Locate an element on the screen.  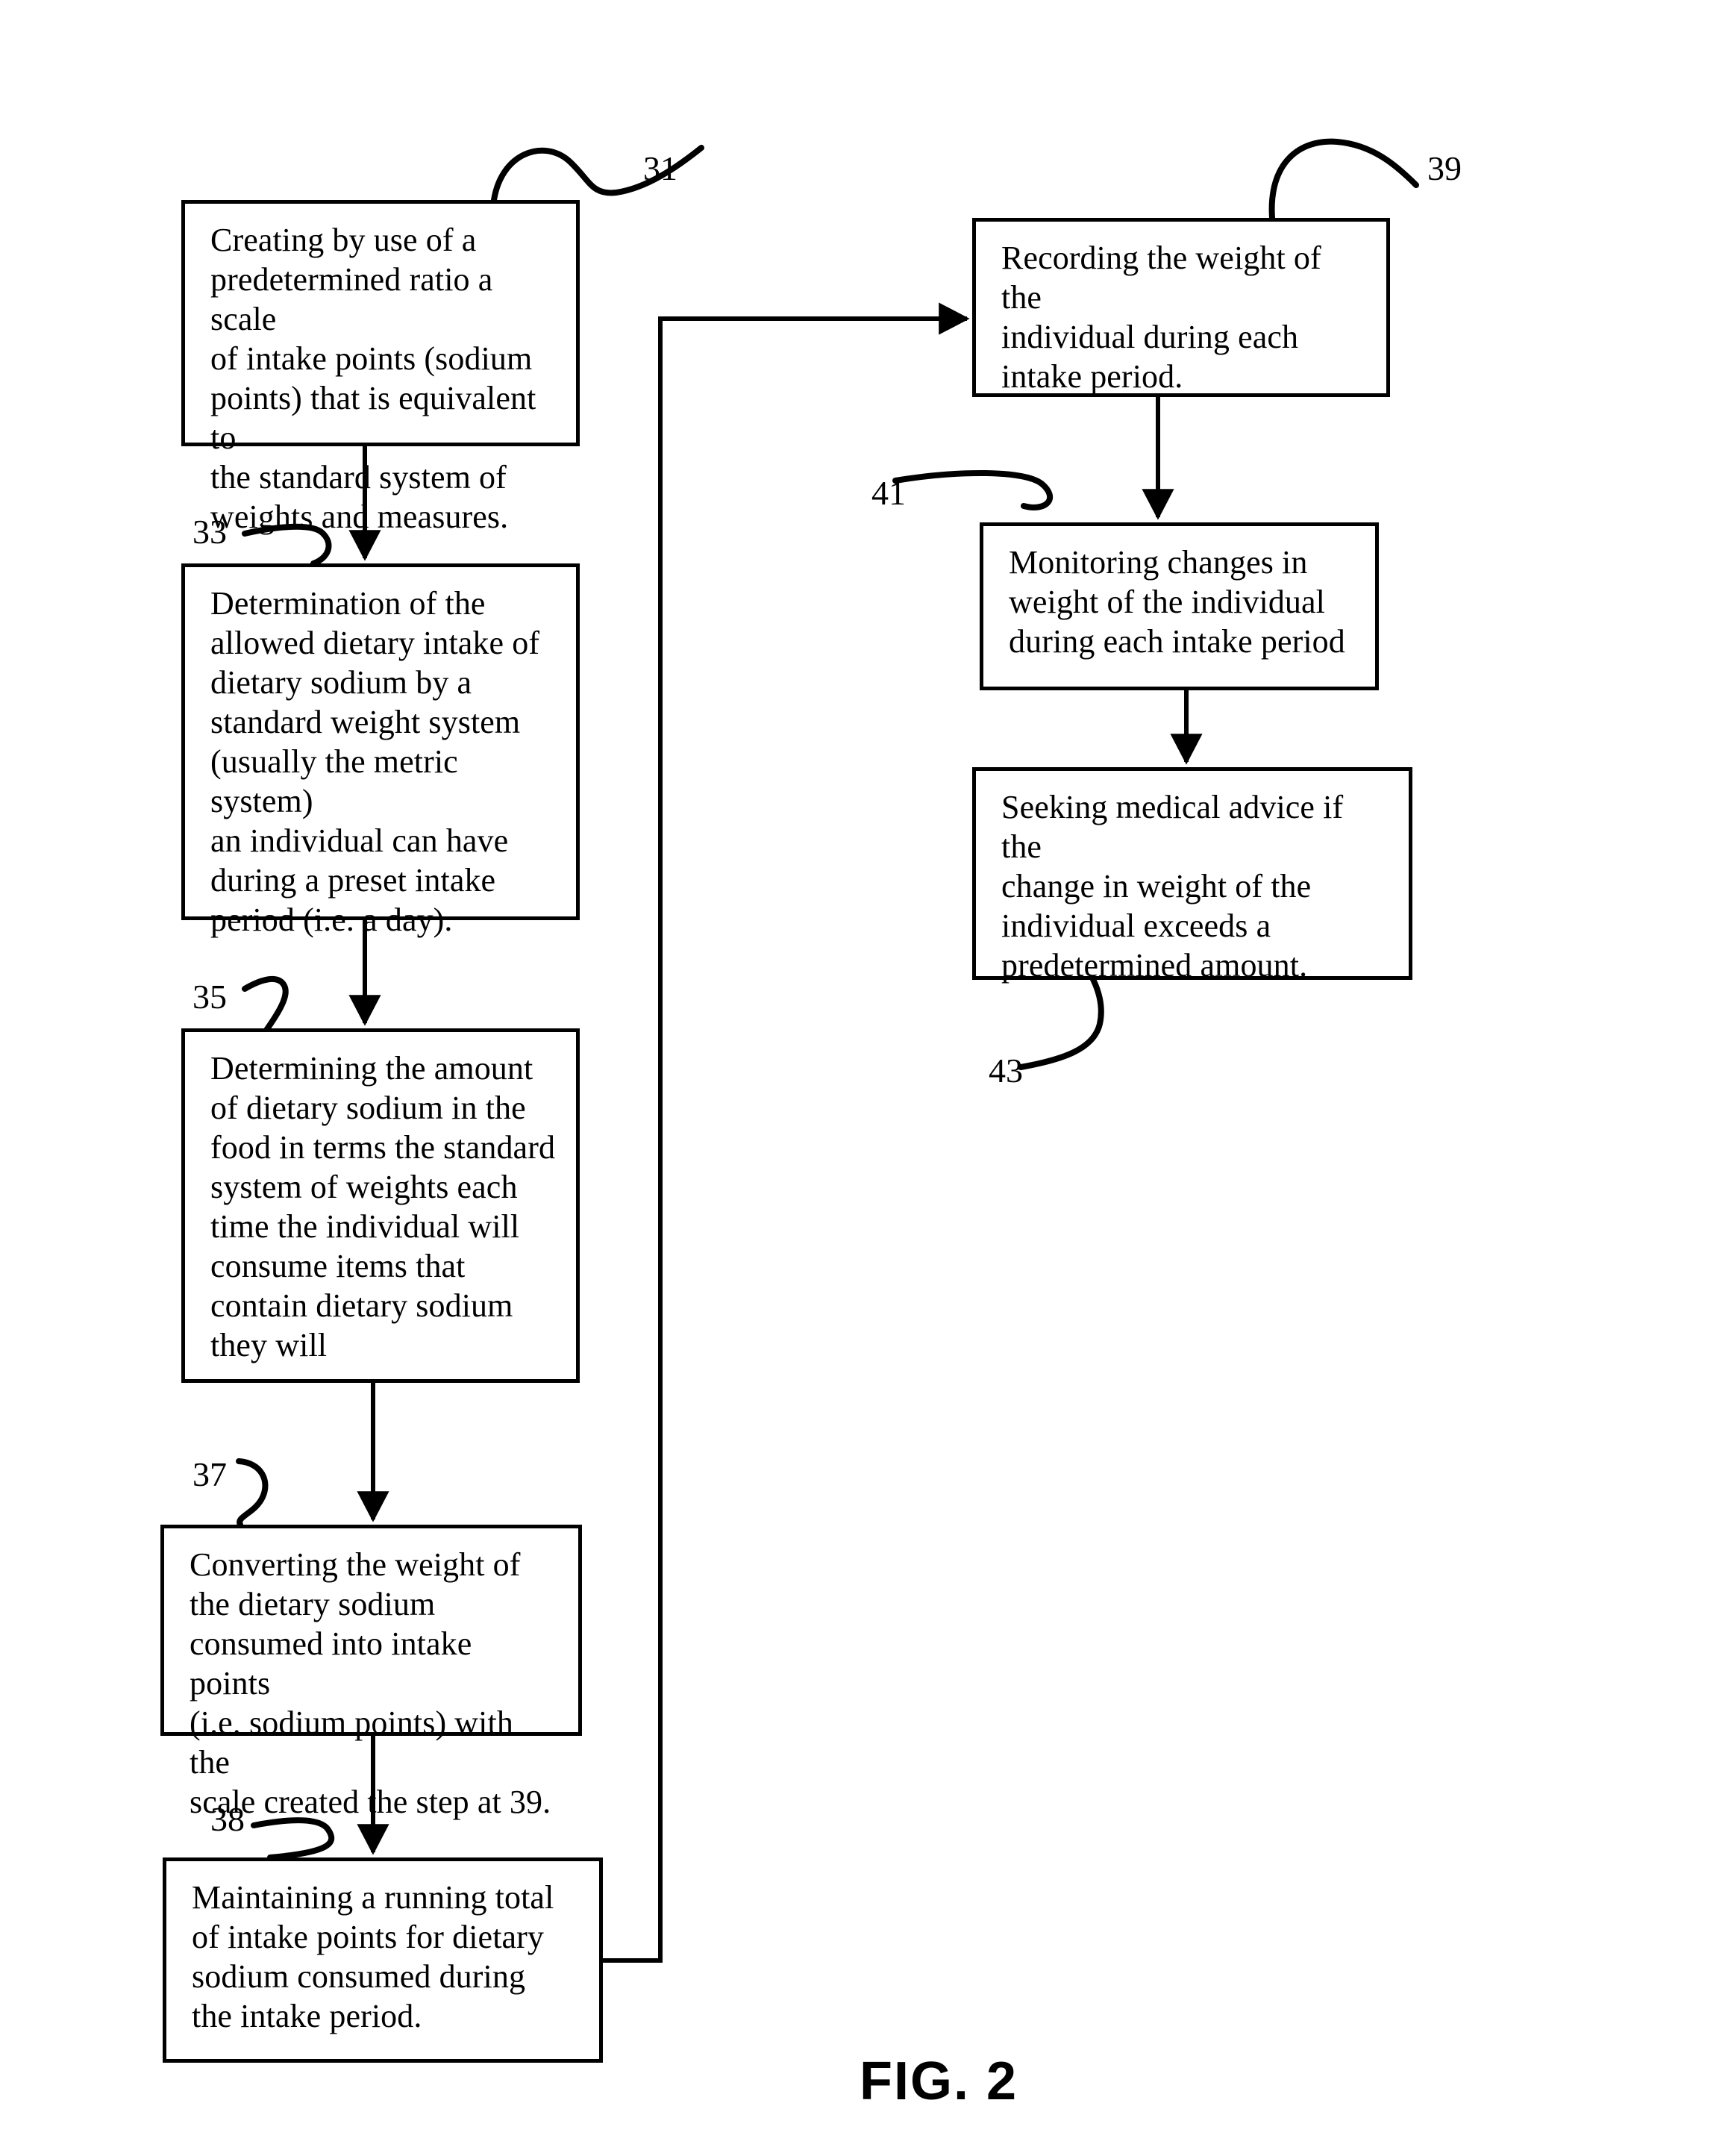
reference-numeral-41: 41 is located at coordinates (888, 493).